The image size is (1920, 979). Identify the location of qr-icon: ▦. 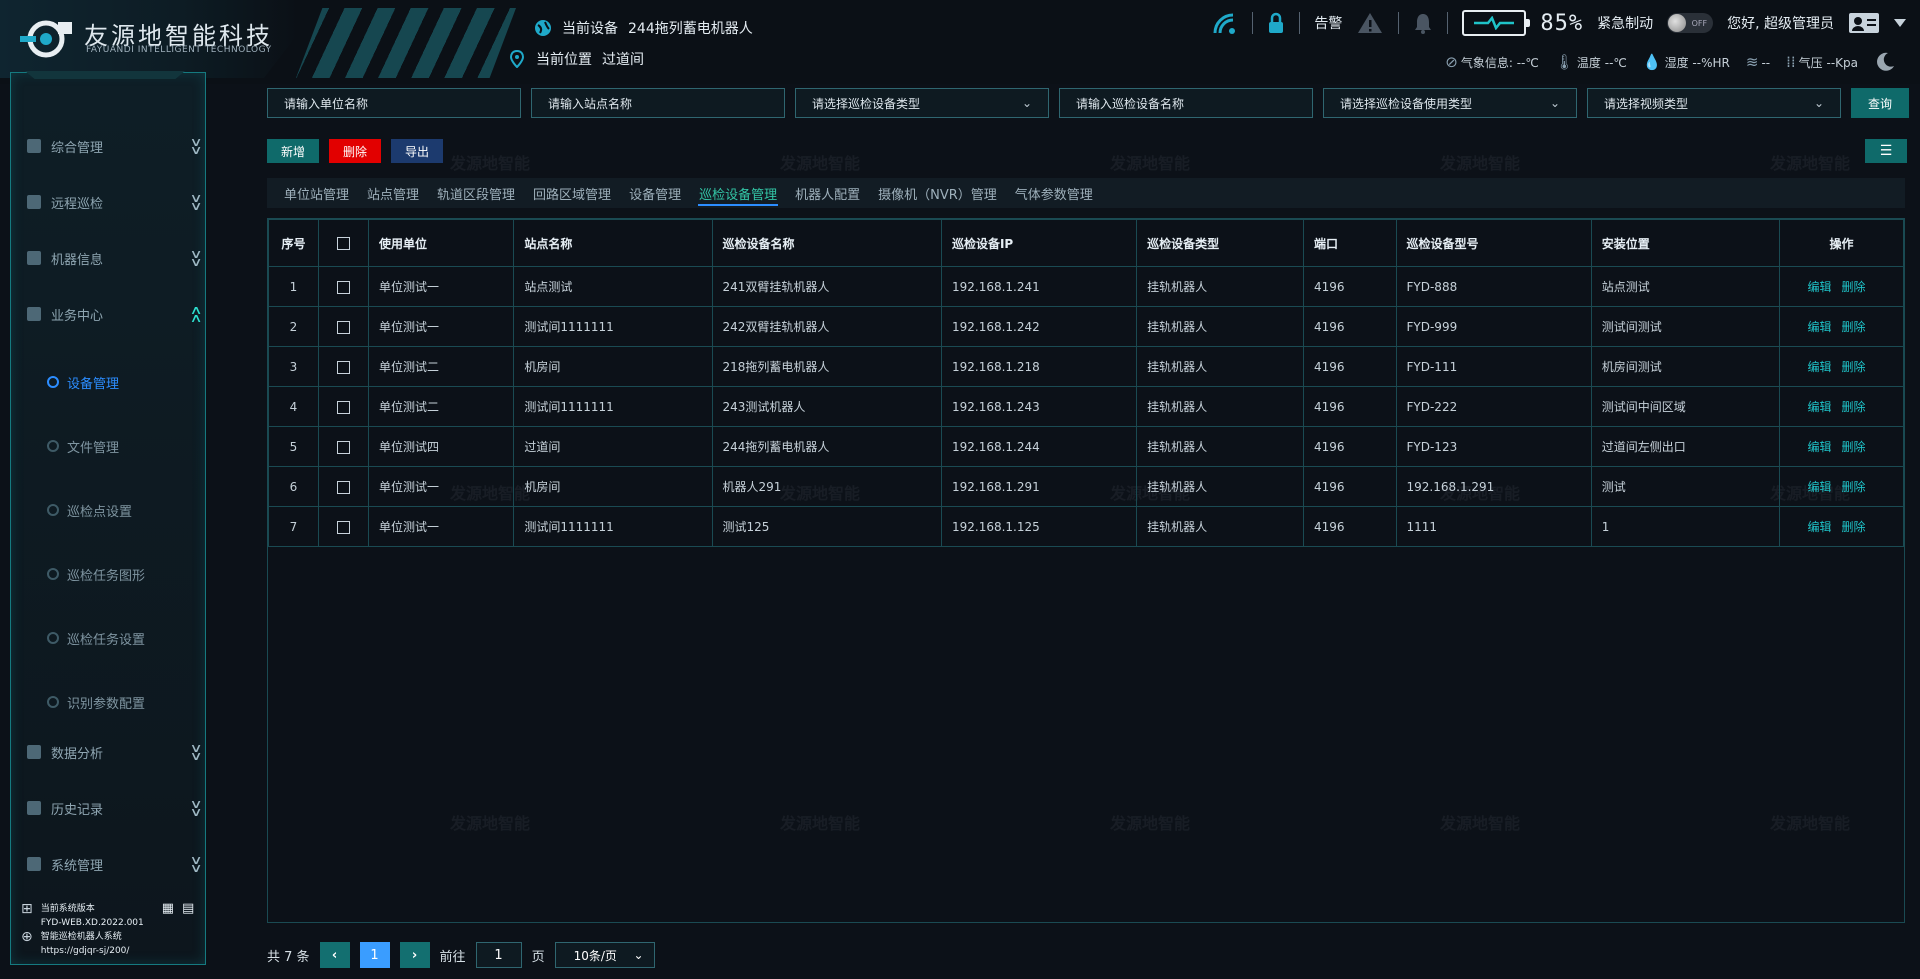
(168, 909).